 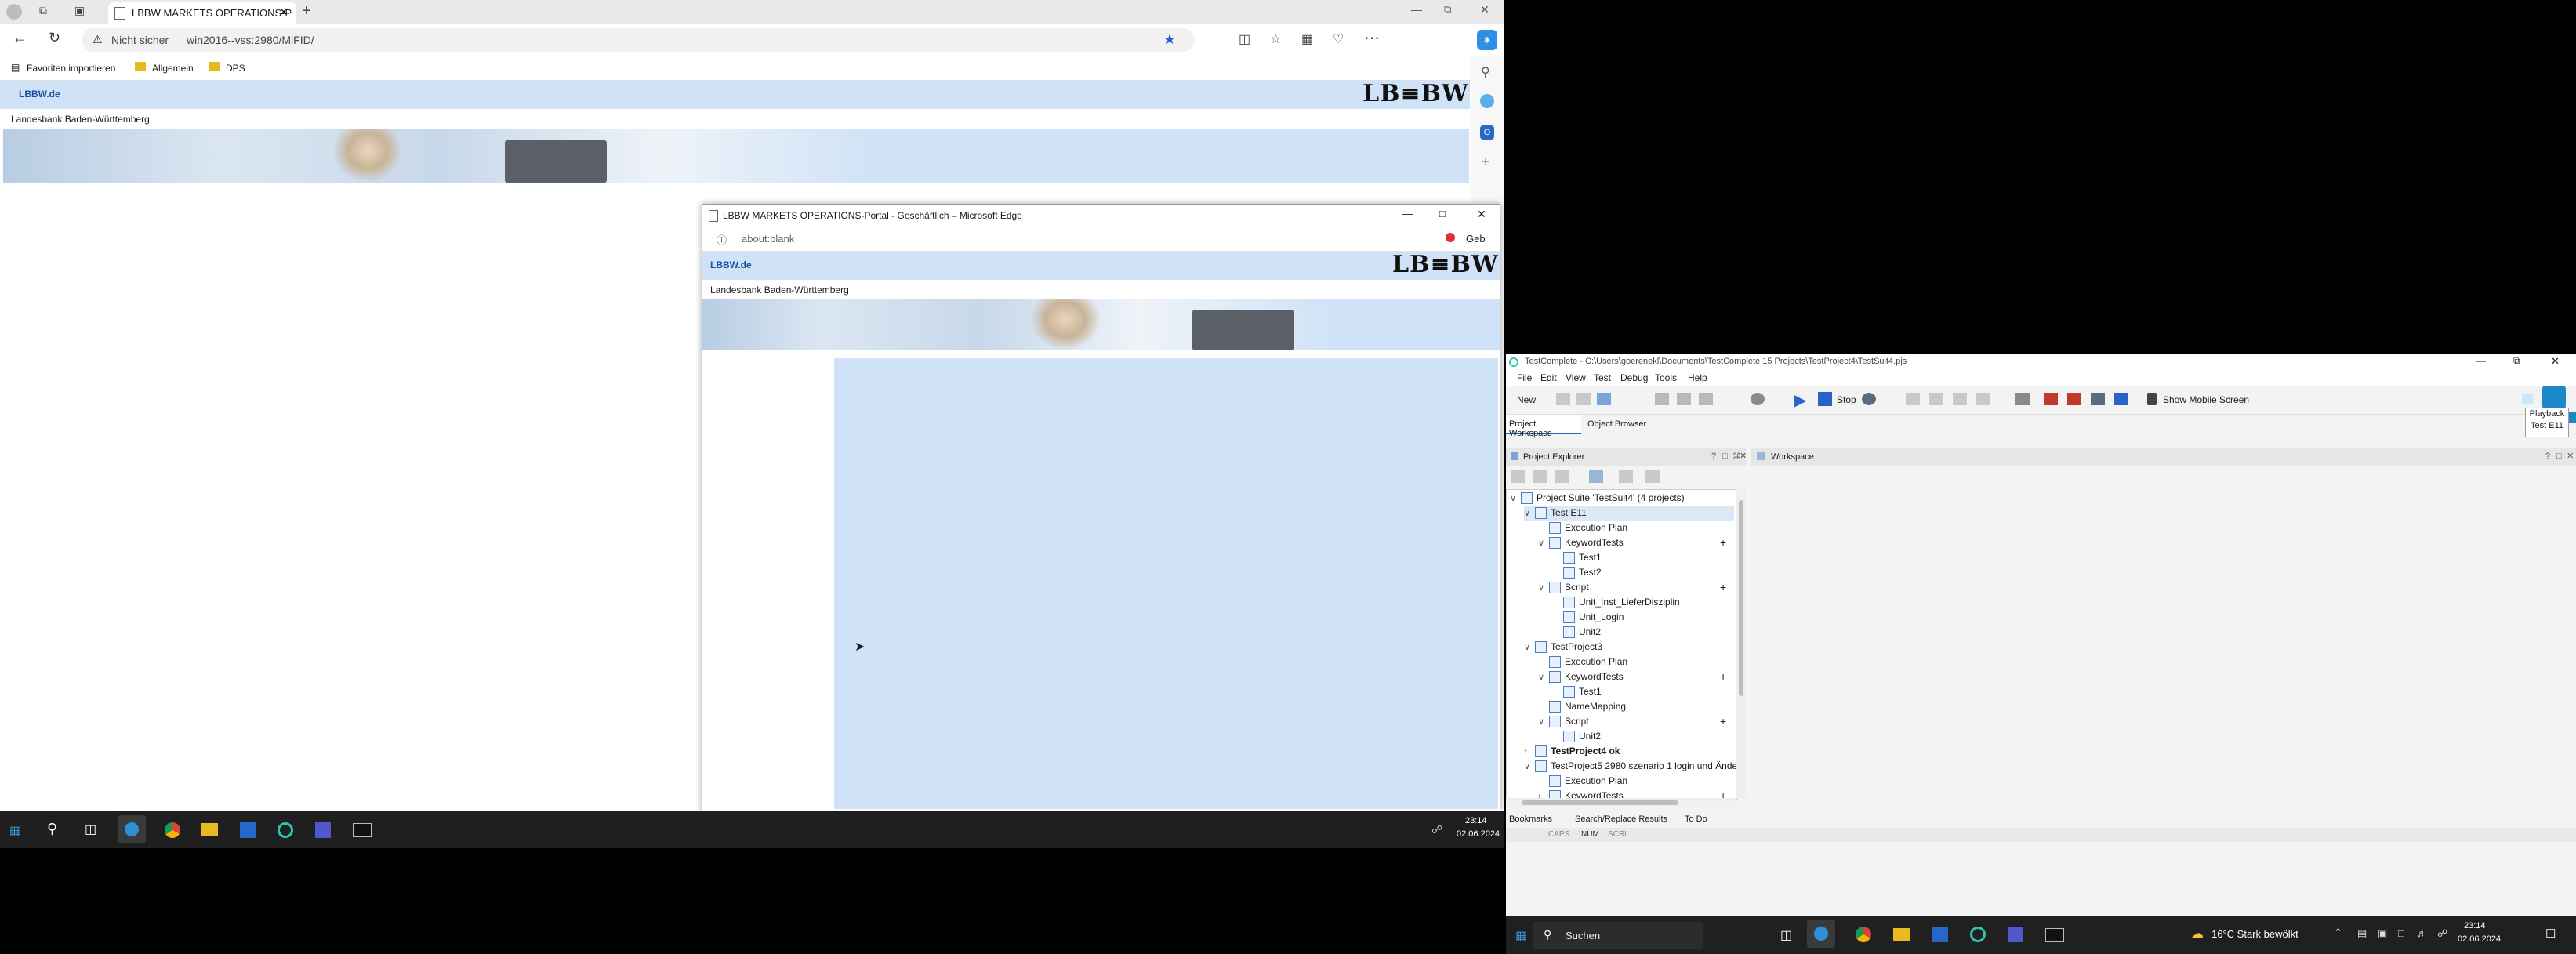 I want to click on geb-label: Geb, so click(x=1476, y=239).